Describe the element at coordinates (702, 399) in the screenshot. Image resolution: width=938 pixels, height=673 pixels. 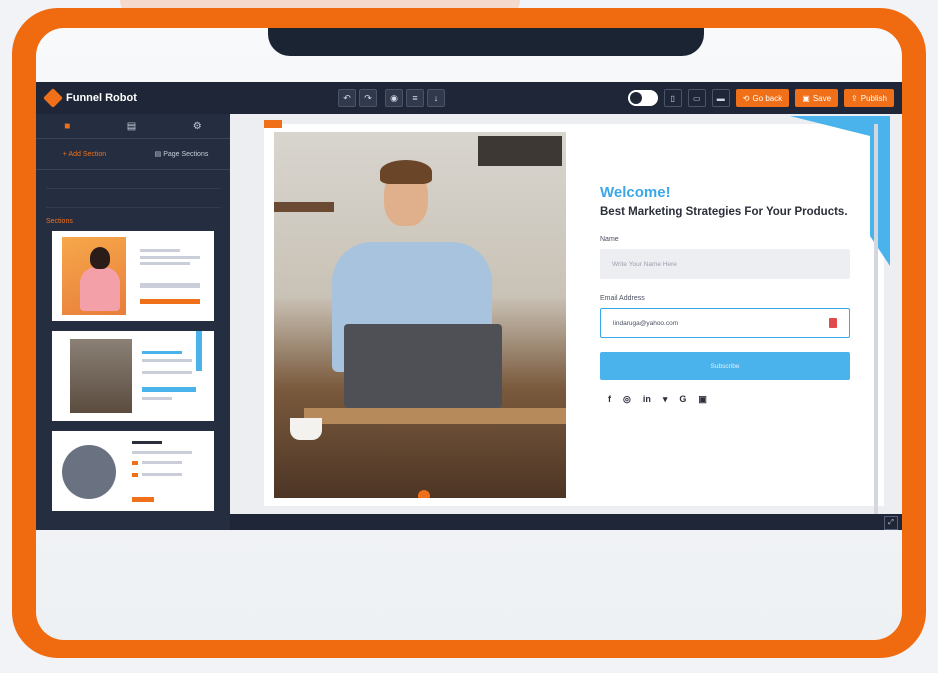
I see `youtube-icon: ▣` at that location.